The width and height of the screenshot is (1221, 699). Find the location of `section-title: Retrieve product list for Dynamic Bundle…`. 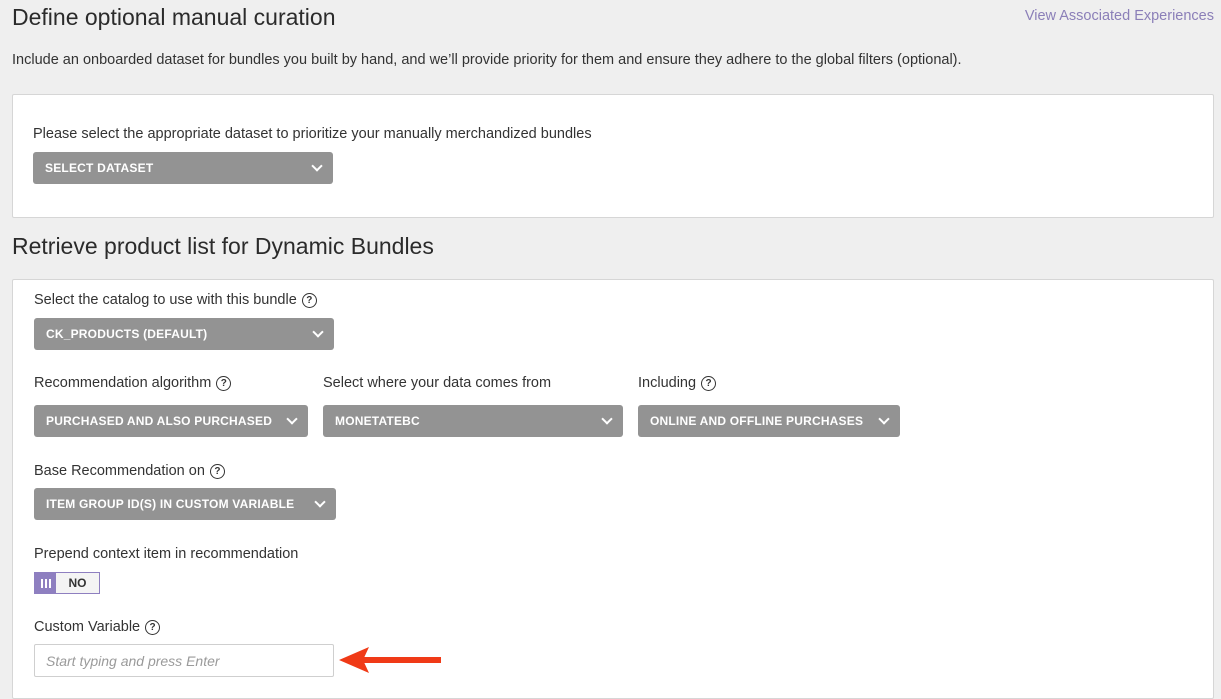

section-title: Retrieve product list for Dynamic Bundle… is located at coordinates (223, 246).